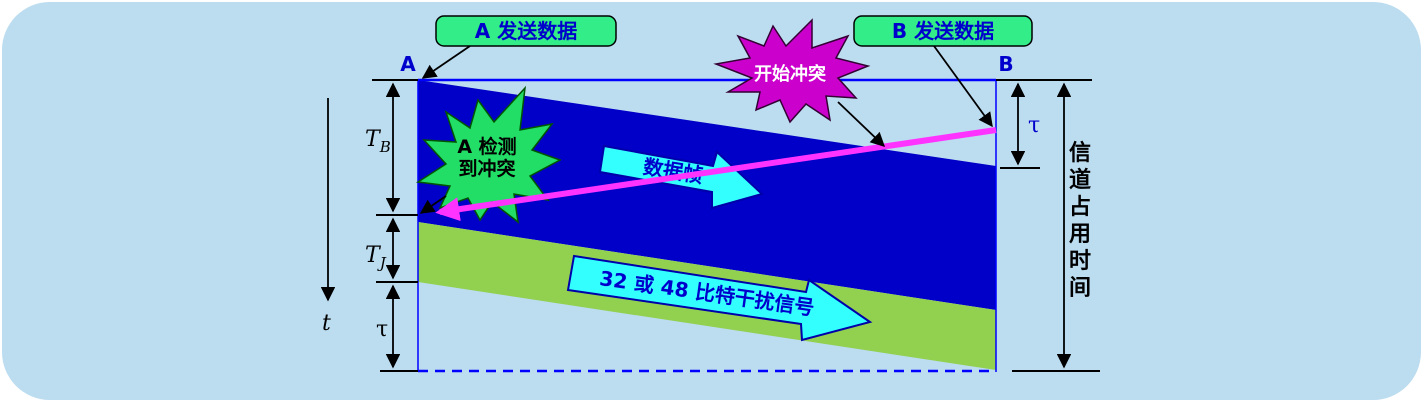 The image size is (1423, 402). I want to click on channel-time-char-4: 时, so click(1080, 261).